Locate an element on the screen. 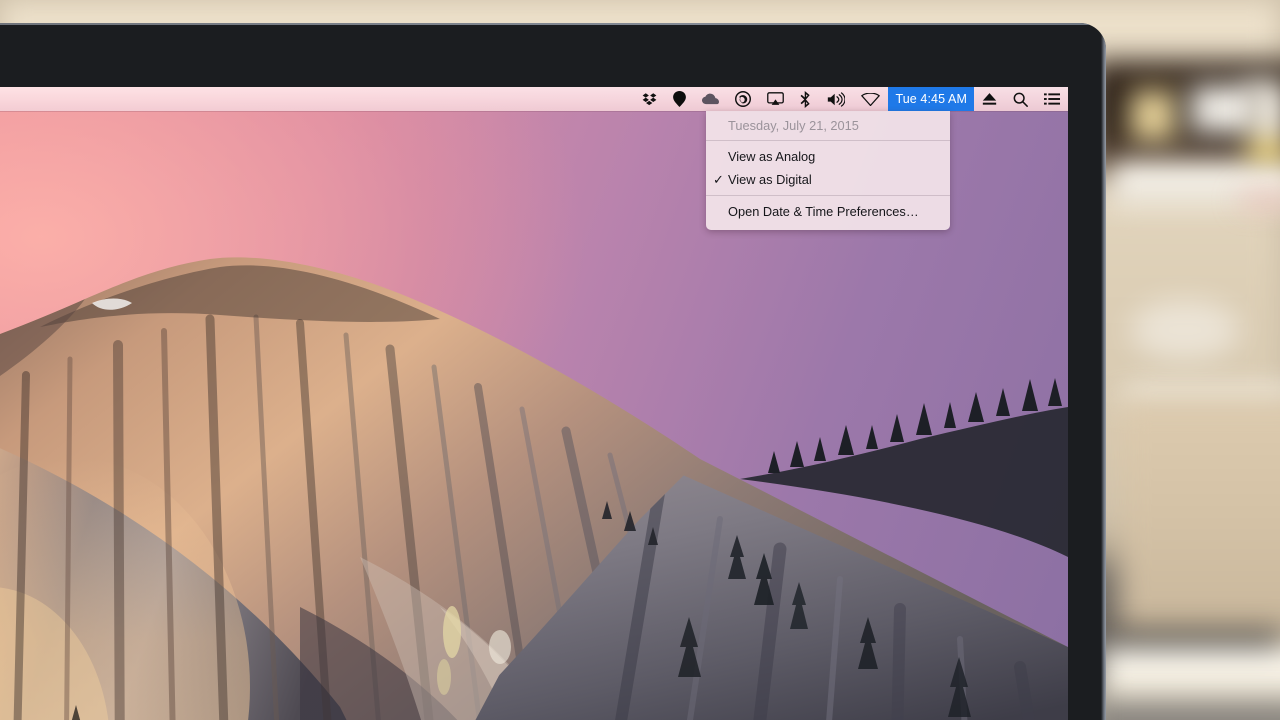 The image size is (1280, 720). notification-center-icon is located at coordinates (1052, 99).